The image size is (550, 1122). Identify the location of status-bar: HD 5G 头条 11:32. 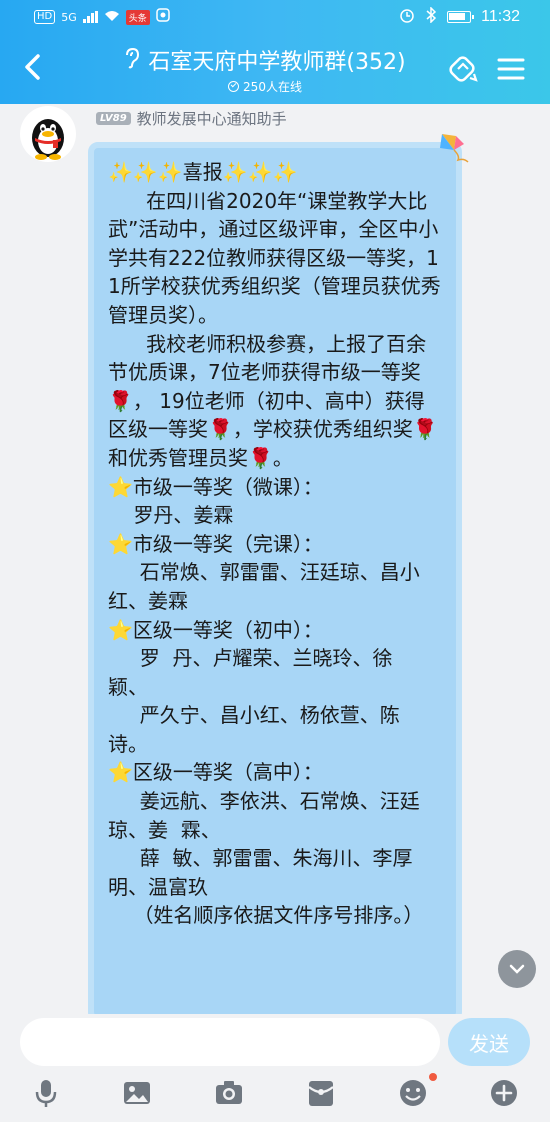
(275, 17).